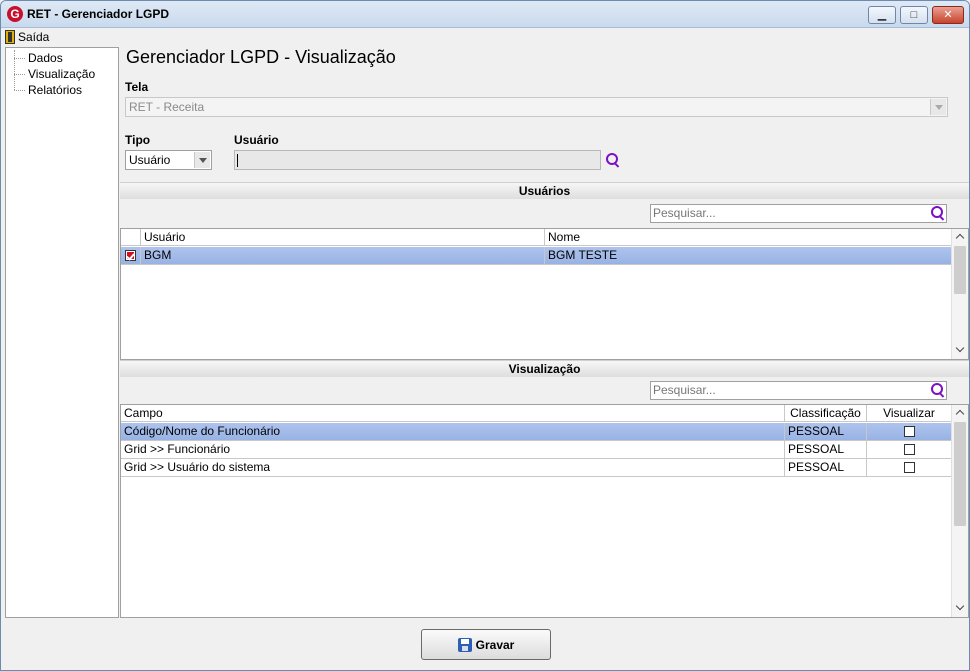 This screenshot has width=970, height=671. I want to click on page-title: Gerenciador LGPD - Visualização, so click(261, 57).